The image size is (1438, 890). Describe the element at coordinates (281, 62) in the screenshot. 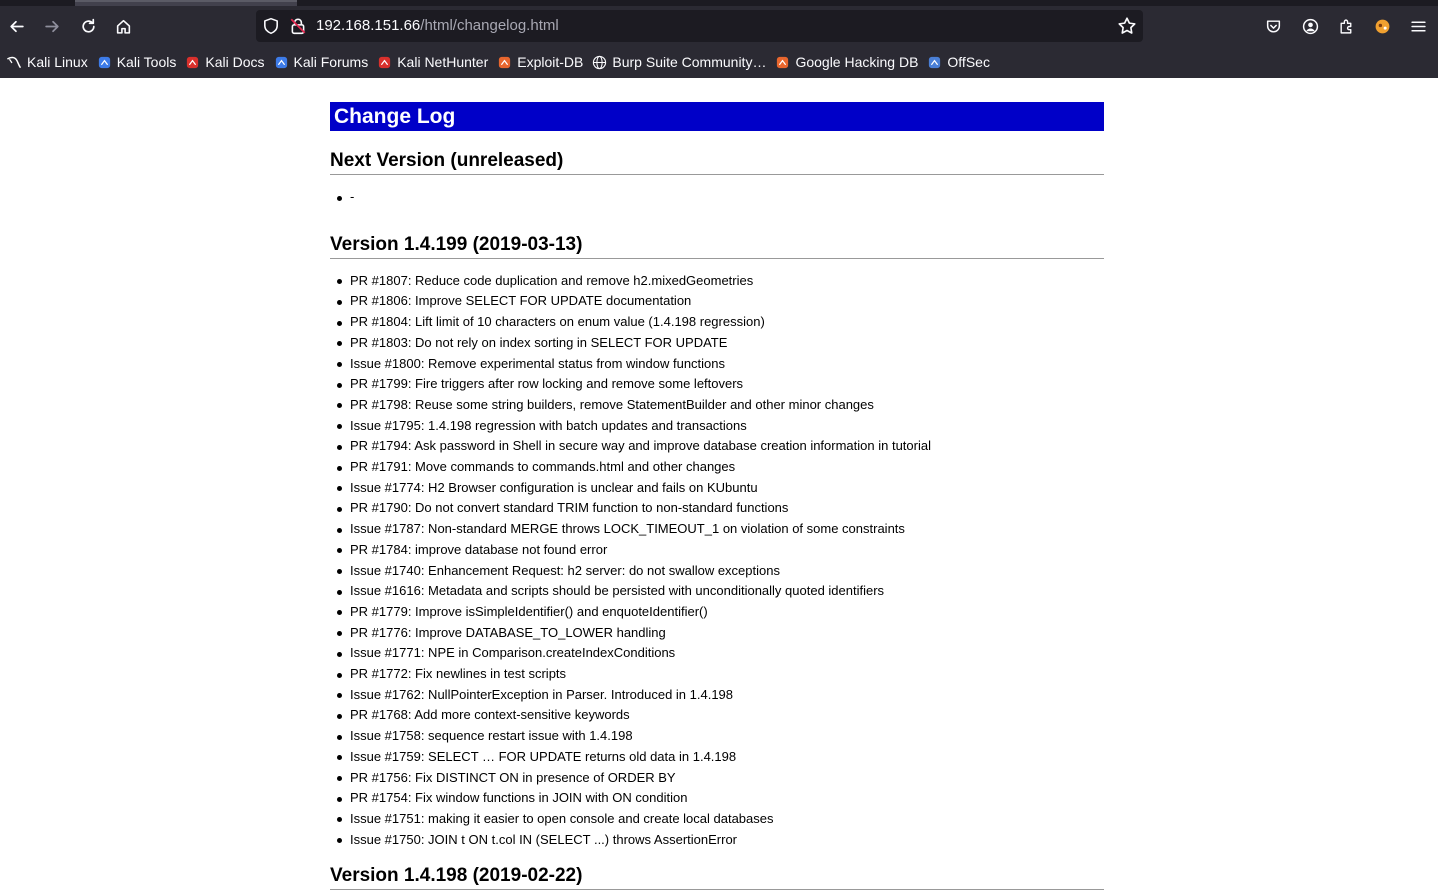

I see `kali-forums-icon` at that location.